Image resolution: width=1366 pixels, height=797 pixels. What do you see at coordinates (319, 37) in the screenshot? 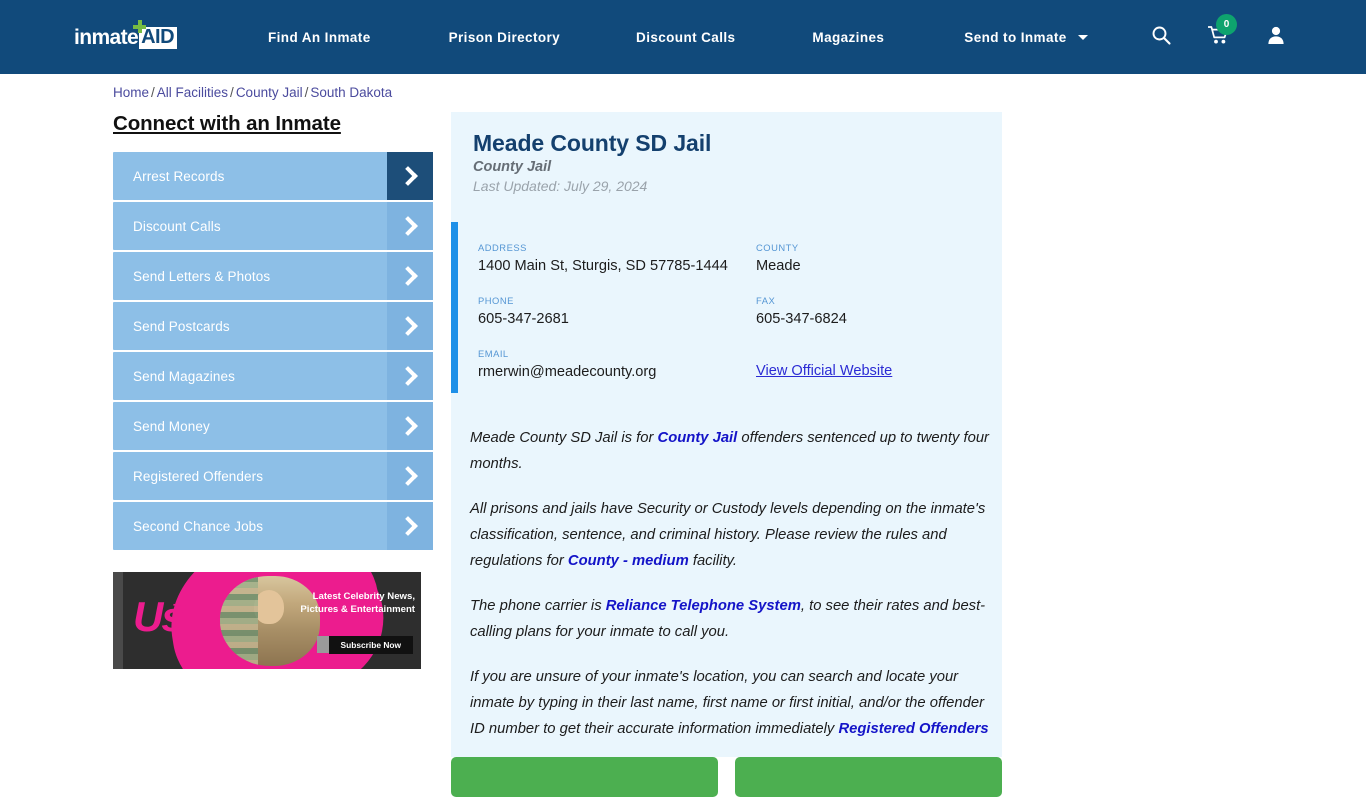
I see `nav-item-find-an-inmate: Find An Inmate` at bounding box center [319, 37].